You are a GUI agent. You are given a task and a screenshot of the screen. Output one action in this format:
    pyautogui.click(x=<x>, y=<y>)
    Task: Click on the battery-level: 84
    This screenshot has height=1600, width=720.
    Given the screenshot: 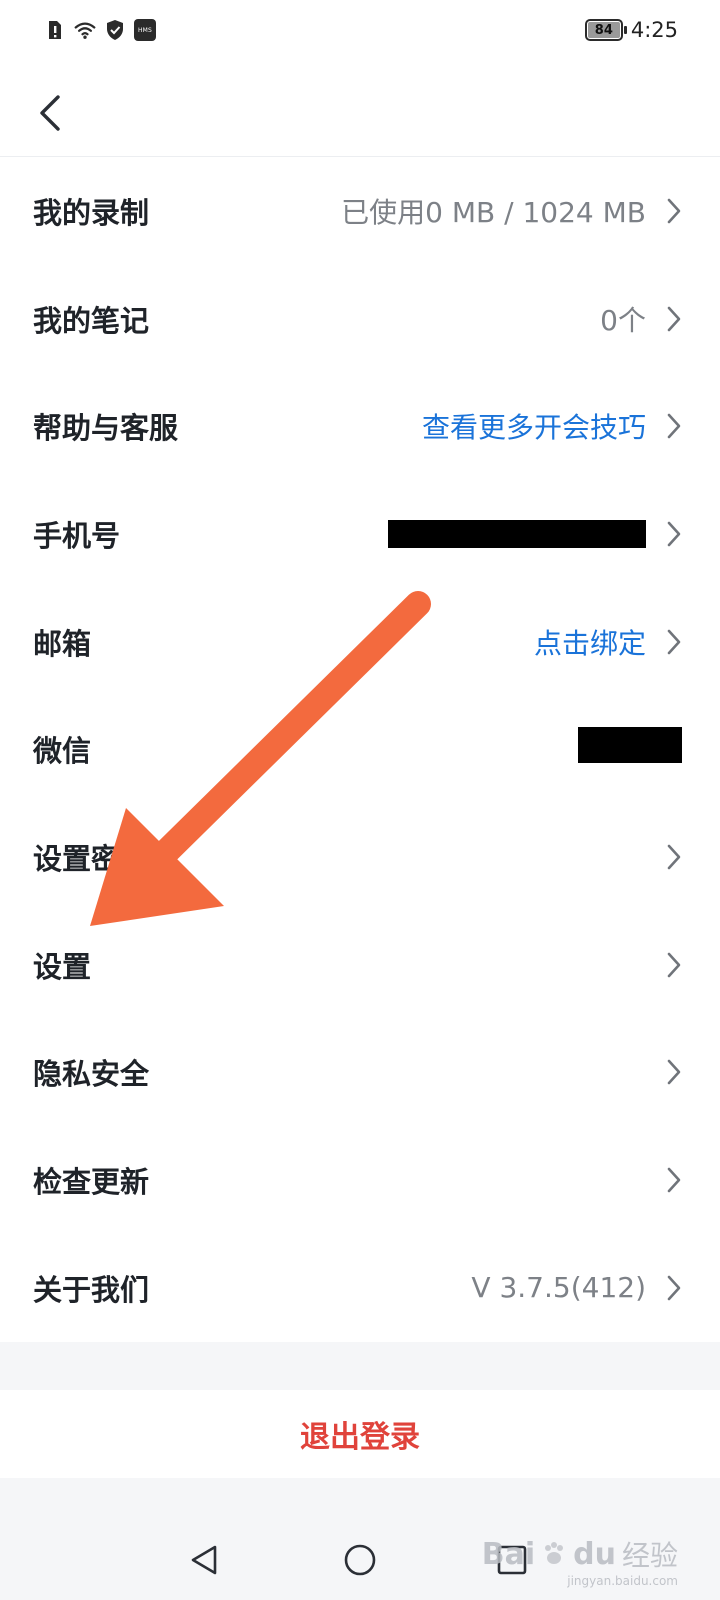 What is the action you would take?
    pyautogui.click(x=603, y=30)
    